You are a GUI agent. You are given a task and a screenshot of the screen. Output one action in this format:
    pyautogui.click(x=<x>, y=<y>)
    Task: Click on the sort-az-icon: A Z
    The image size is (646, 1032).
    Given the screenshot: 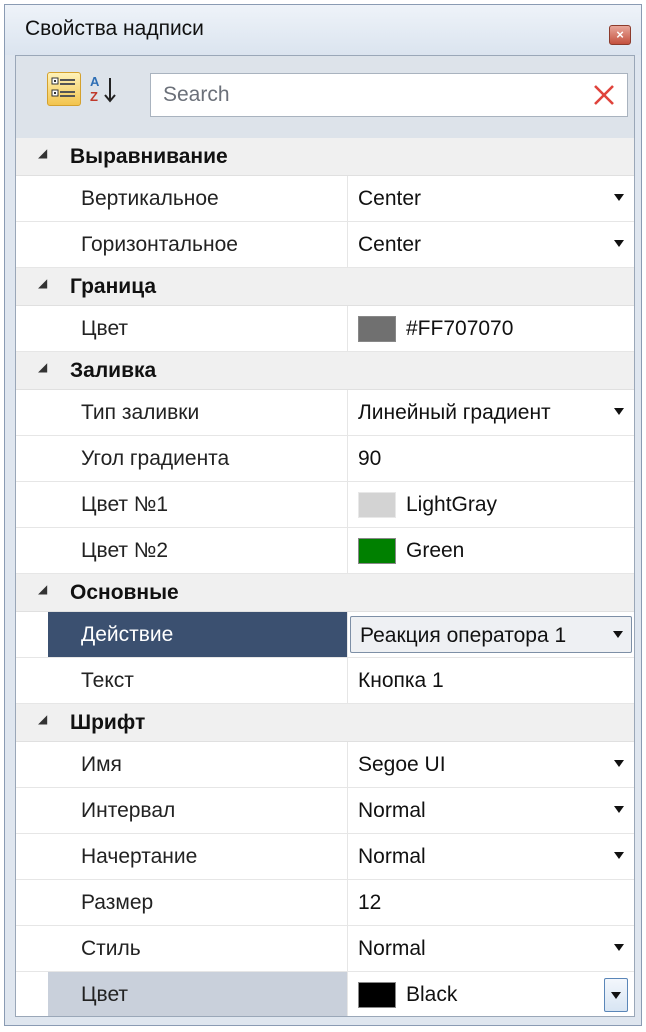 What is the action you would take?
    pyautogui.click(x=103, y=89)
    